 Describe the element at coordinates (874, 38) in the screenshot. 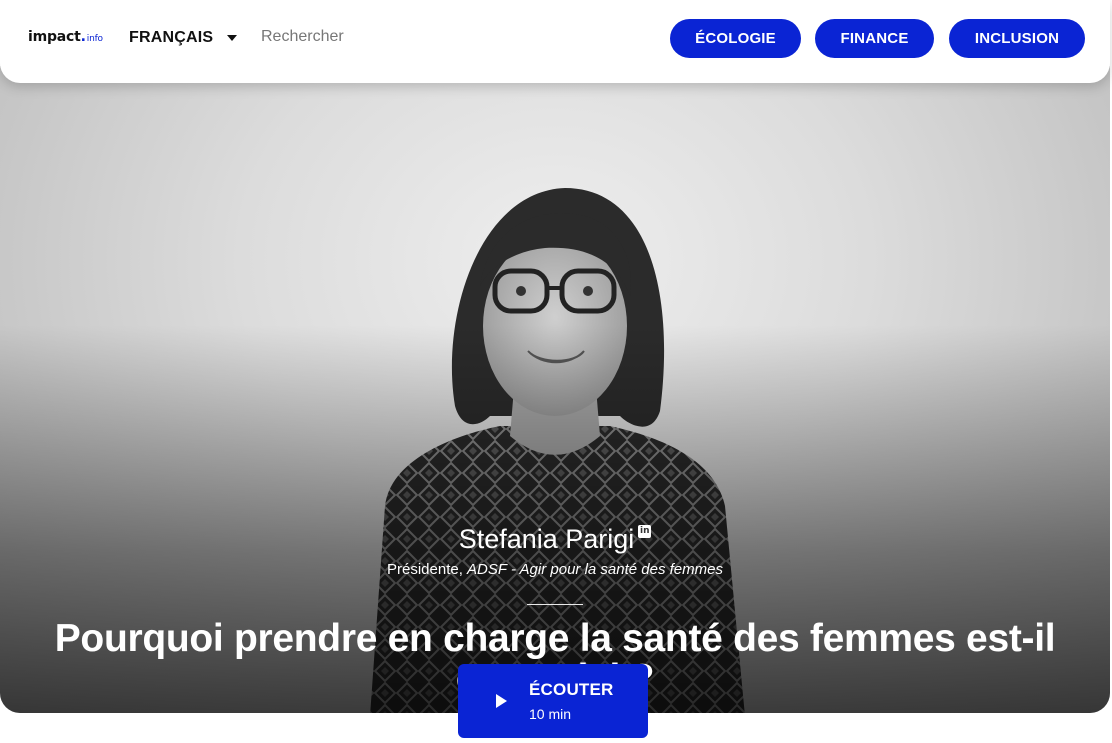

I see `category-button-finance: FINANCE` at that location.